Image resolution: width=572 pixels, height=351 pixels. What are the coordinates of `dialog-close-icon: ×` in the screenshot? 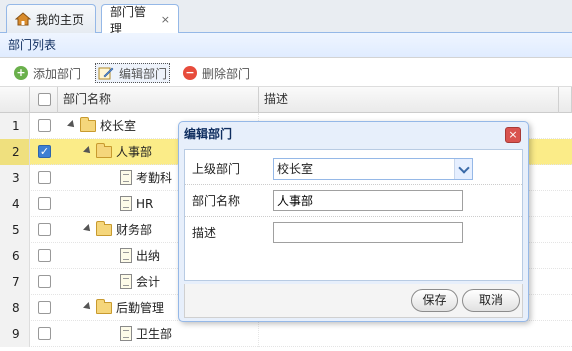 It's located at (513, 135).